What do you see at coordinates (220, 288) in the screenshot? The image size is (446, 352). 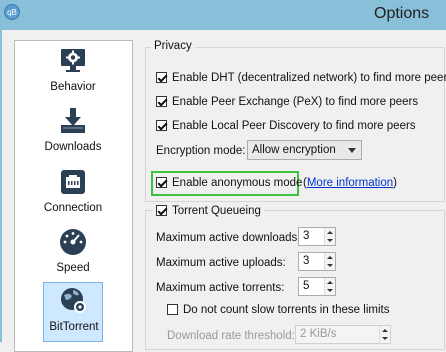 I see `max-torrents-label: Maximum active torrents:` at bounding box center [220, 288].